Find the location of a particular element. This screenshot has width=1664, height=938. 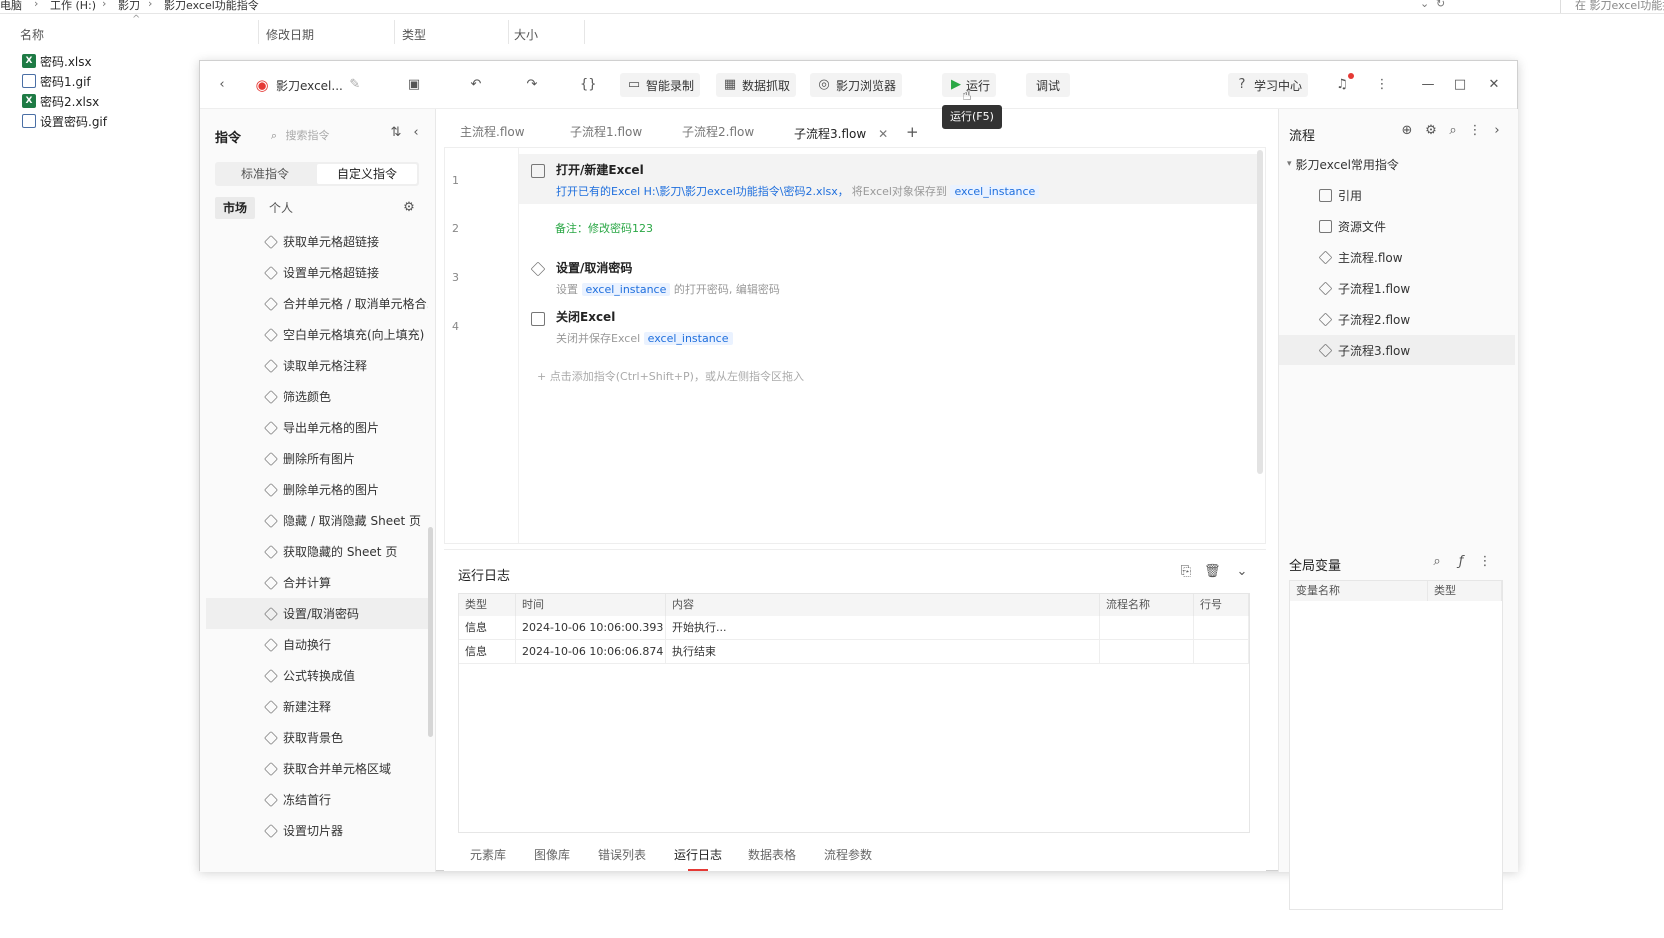

undo-button: ↶ is located at coordinates (476, 85).